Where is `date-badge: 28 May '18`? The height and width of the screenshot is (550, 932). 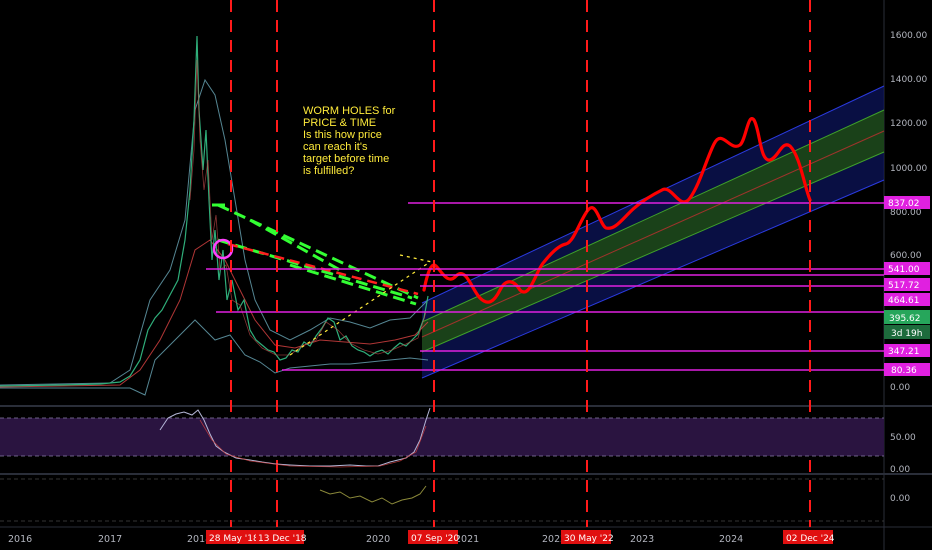
date-badge: 28 May '18 is located at coordinates (234, 539).